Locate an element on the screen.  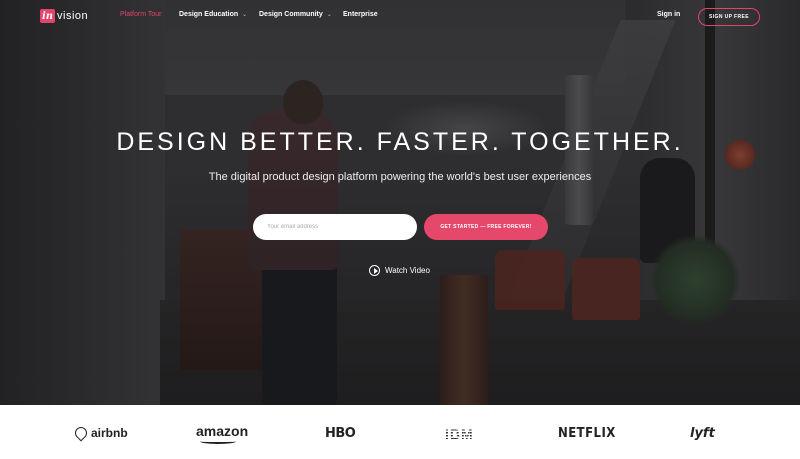
logo-mark: in is located at coordinates (47, 16).